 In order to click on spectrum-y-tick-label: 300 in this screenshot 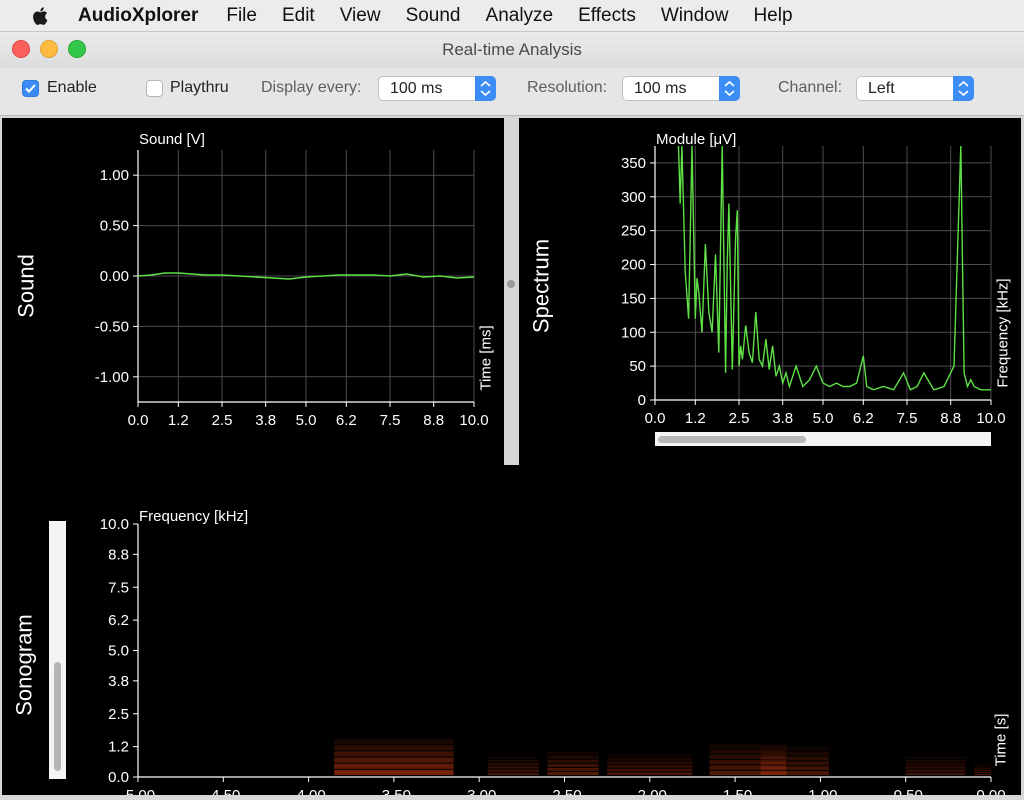, I will do `click(633, 197)`.